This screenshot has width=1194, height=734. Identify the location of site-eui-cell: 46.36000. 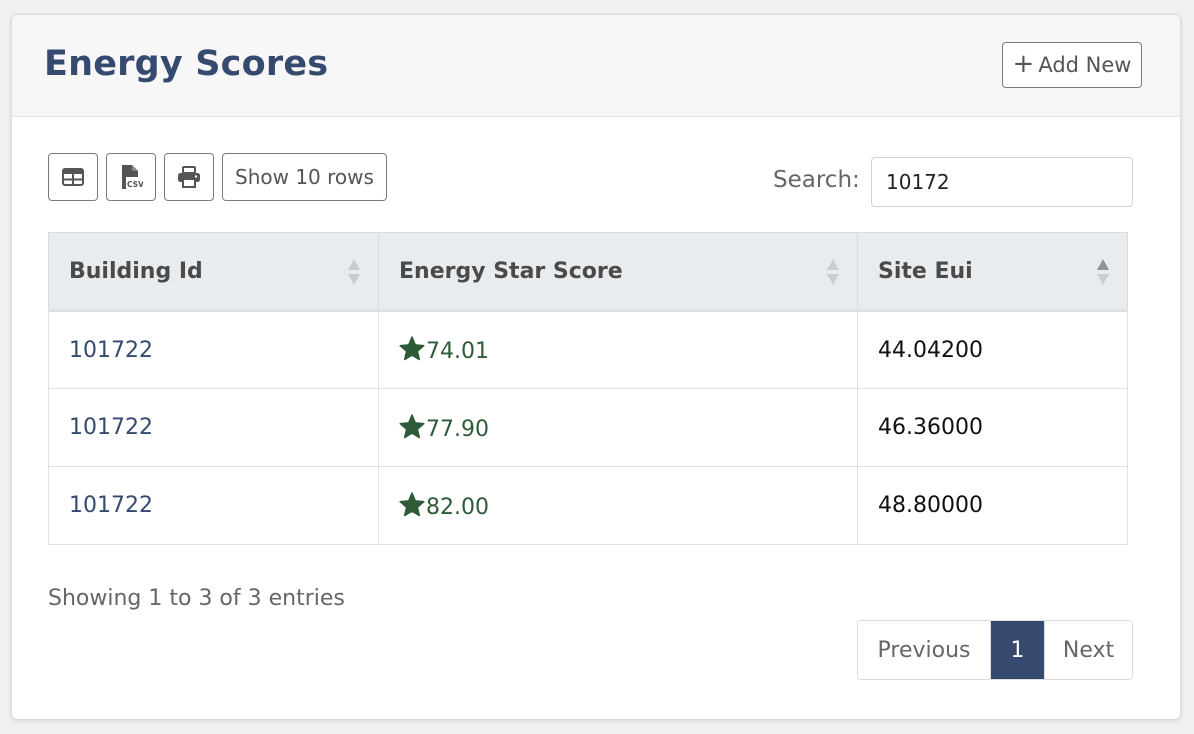
(992, 427).